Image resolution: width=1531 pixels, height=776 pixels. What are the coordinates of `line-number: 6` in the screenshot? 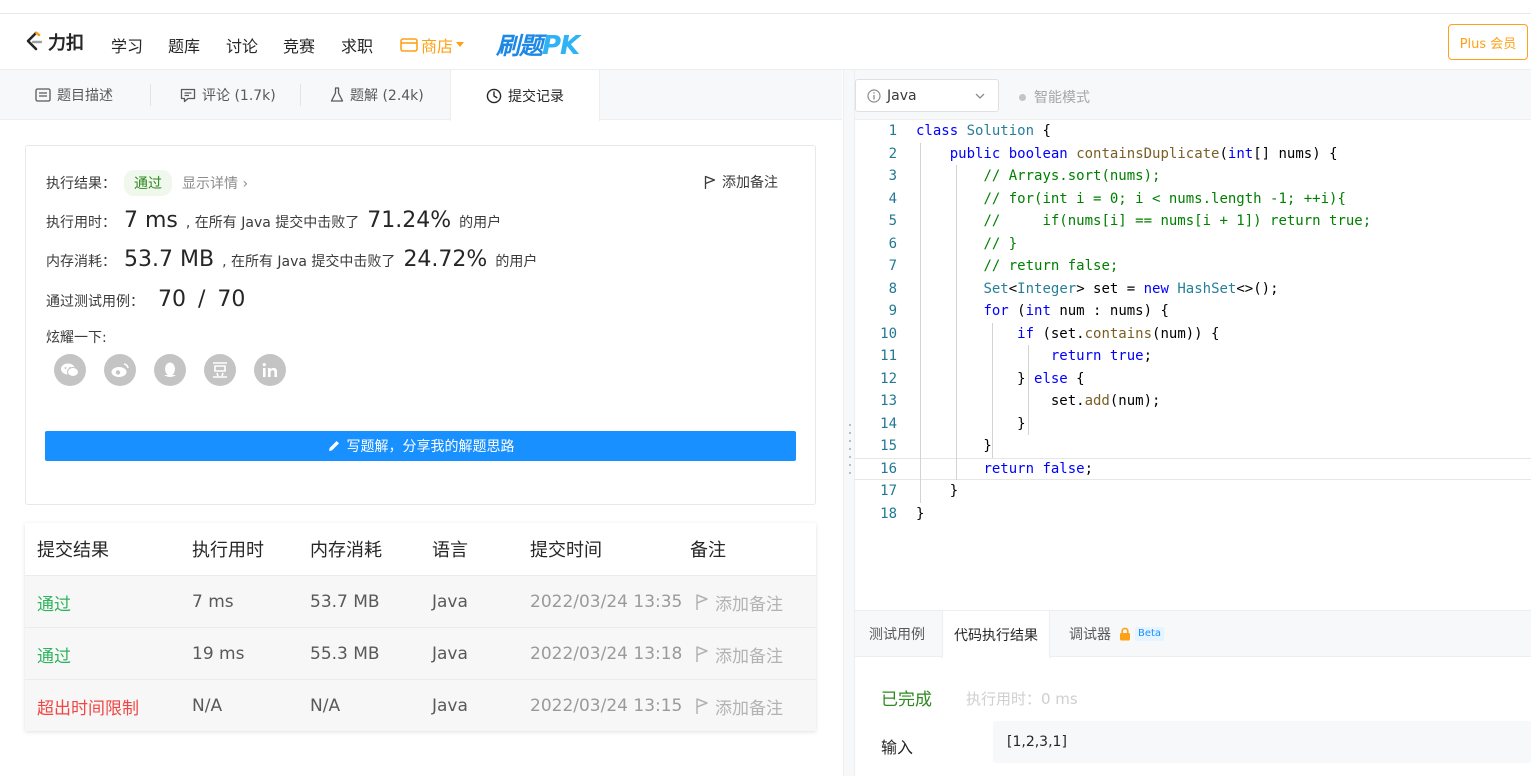 It's located at (892, 243).